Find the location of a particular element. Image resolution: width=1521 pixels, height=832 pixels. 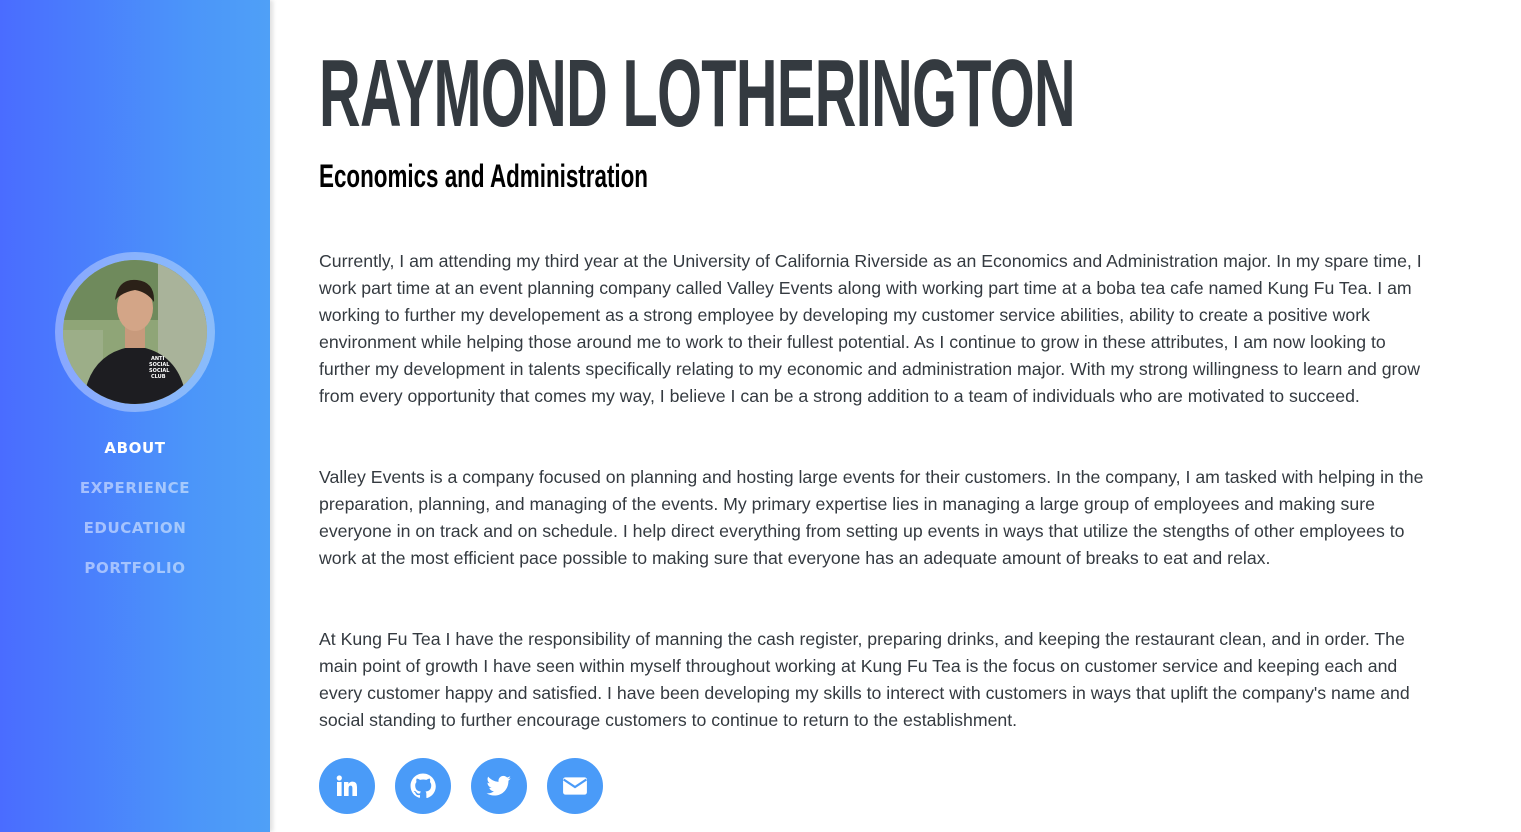

github-button is located at coordinates (423, 786).